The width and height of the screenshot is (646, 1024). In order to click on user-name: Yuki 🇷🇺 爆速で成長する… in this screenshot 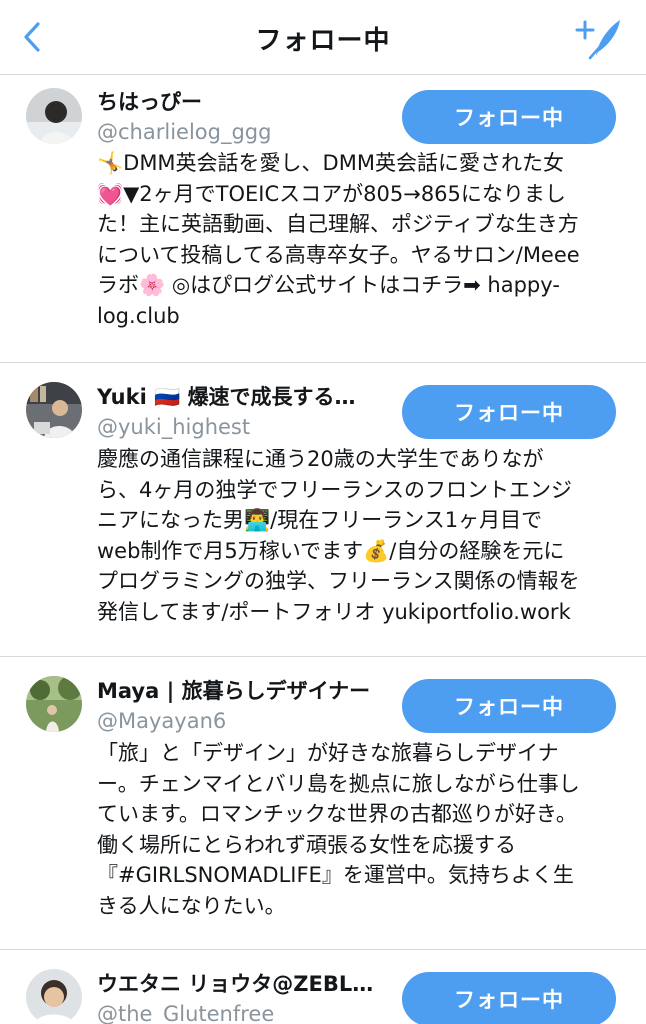, I will do `click(226, 397)`.